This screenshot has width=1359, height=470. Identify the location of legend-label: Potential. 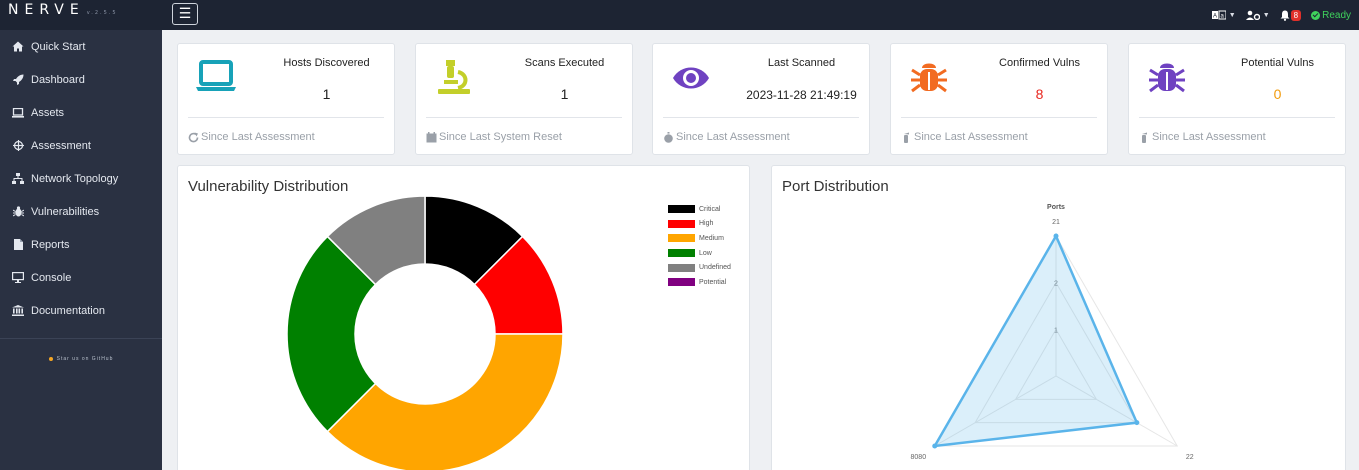
(713, 282).